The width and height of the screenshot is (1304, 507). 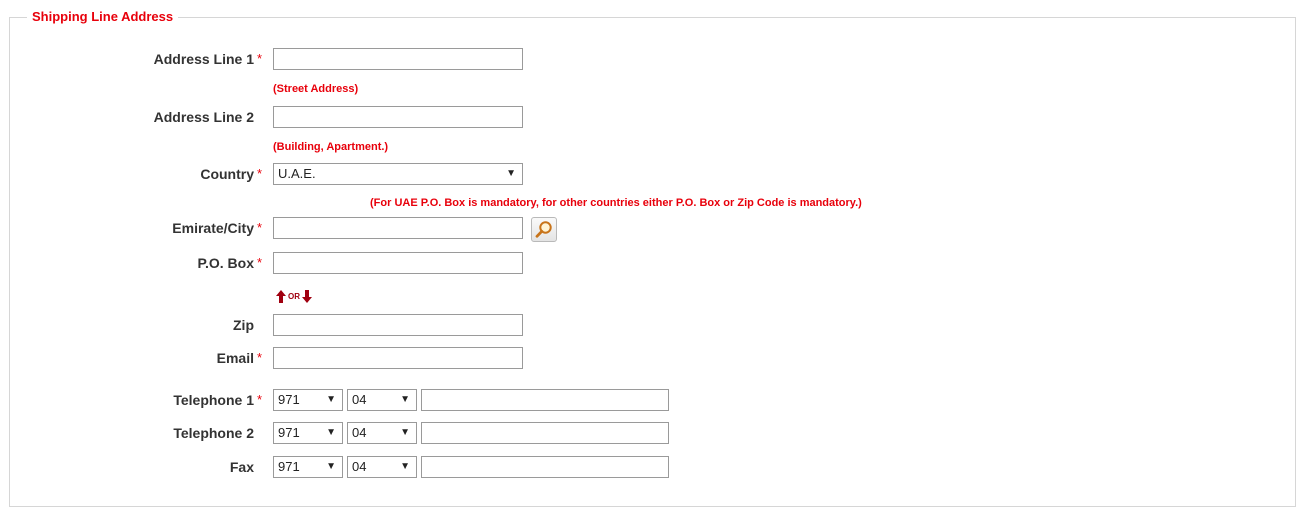 I want to click on address-line-2-input, so click(x=398, y=117).